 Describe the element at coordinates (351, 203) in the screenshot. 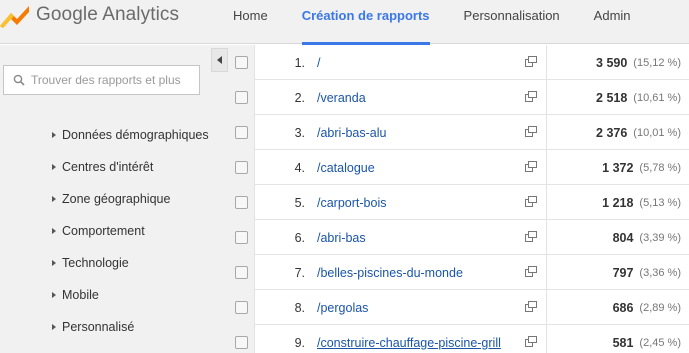

I see `page-link: /carport-bois` at that location.